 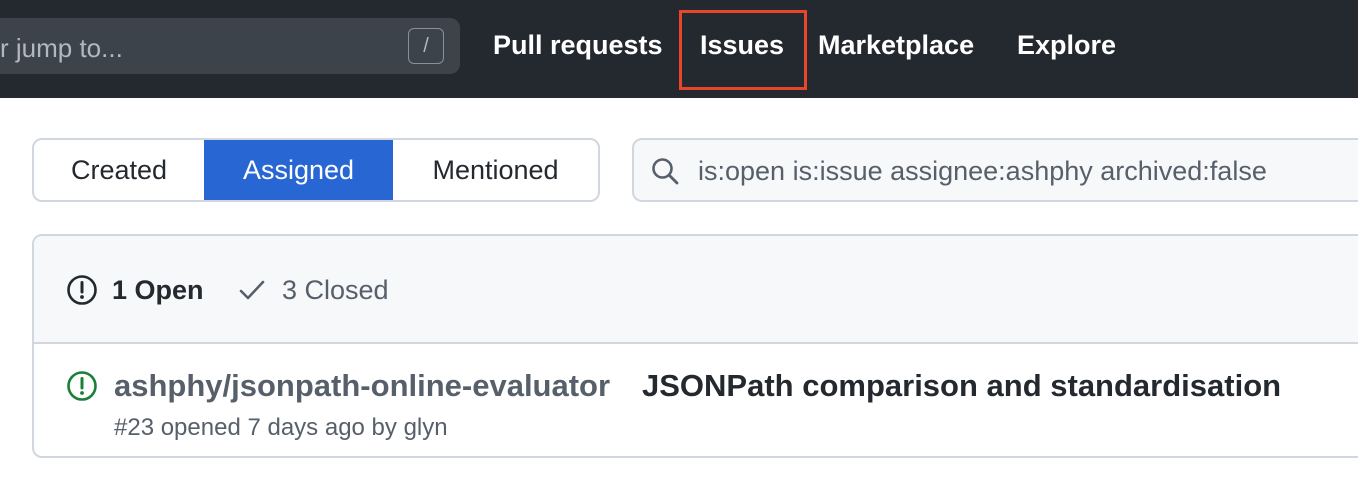 What do you see at coordinates (961, 386) in the screenshot?
I see `issue-title-link: JSONPath comparison and standardisation` at bounding box center [961, 386].